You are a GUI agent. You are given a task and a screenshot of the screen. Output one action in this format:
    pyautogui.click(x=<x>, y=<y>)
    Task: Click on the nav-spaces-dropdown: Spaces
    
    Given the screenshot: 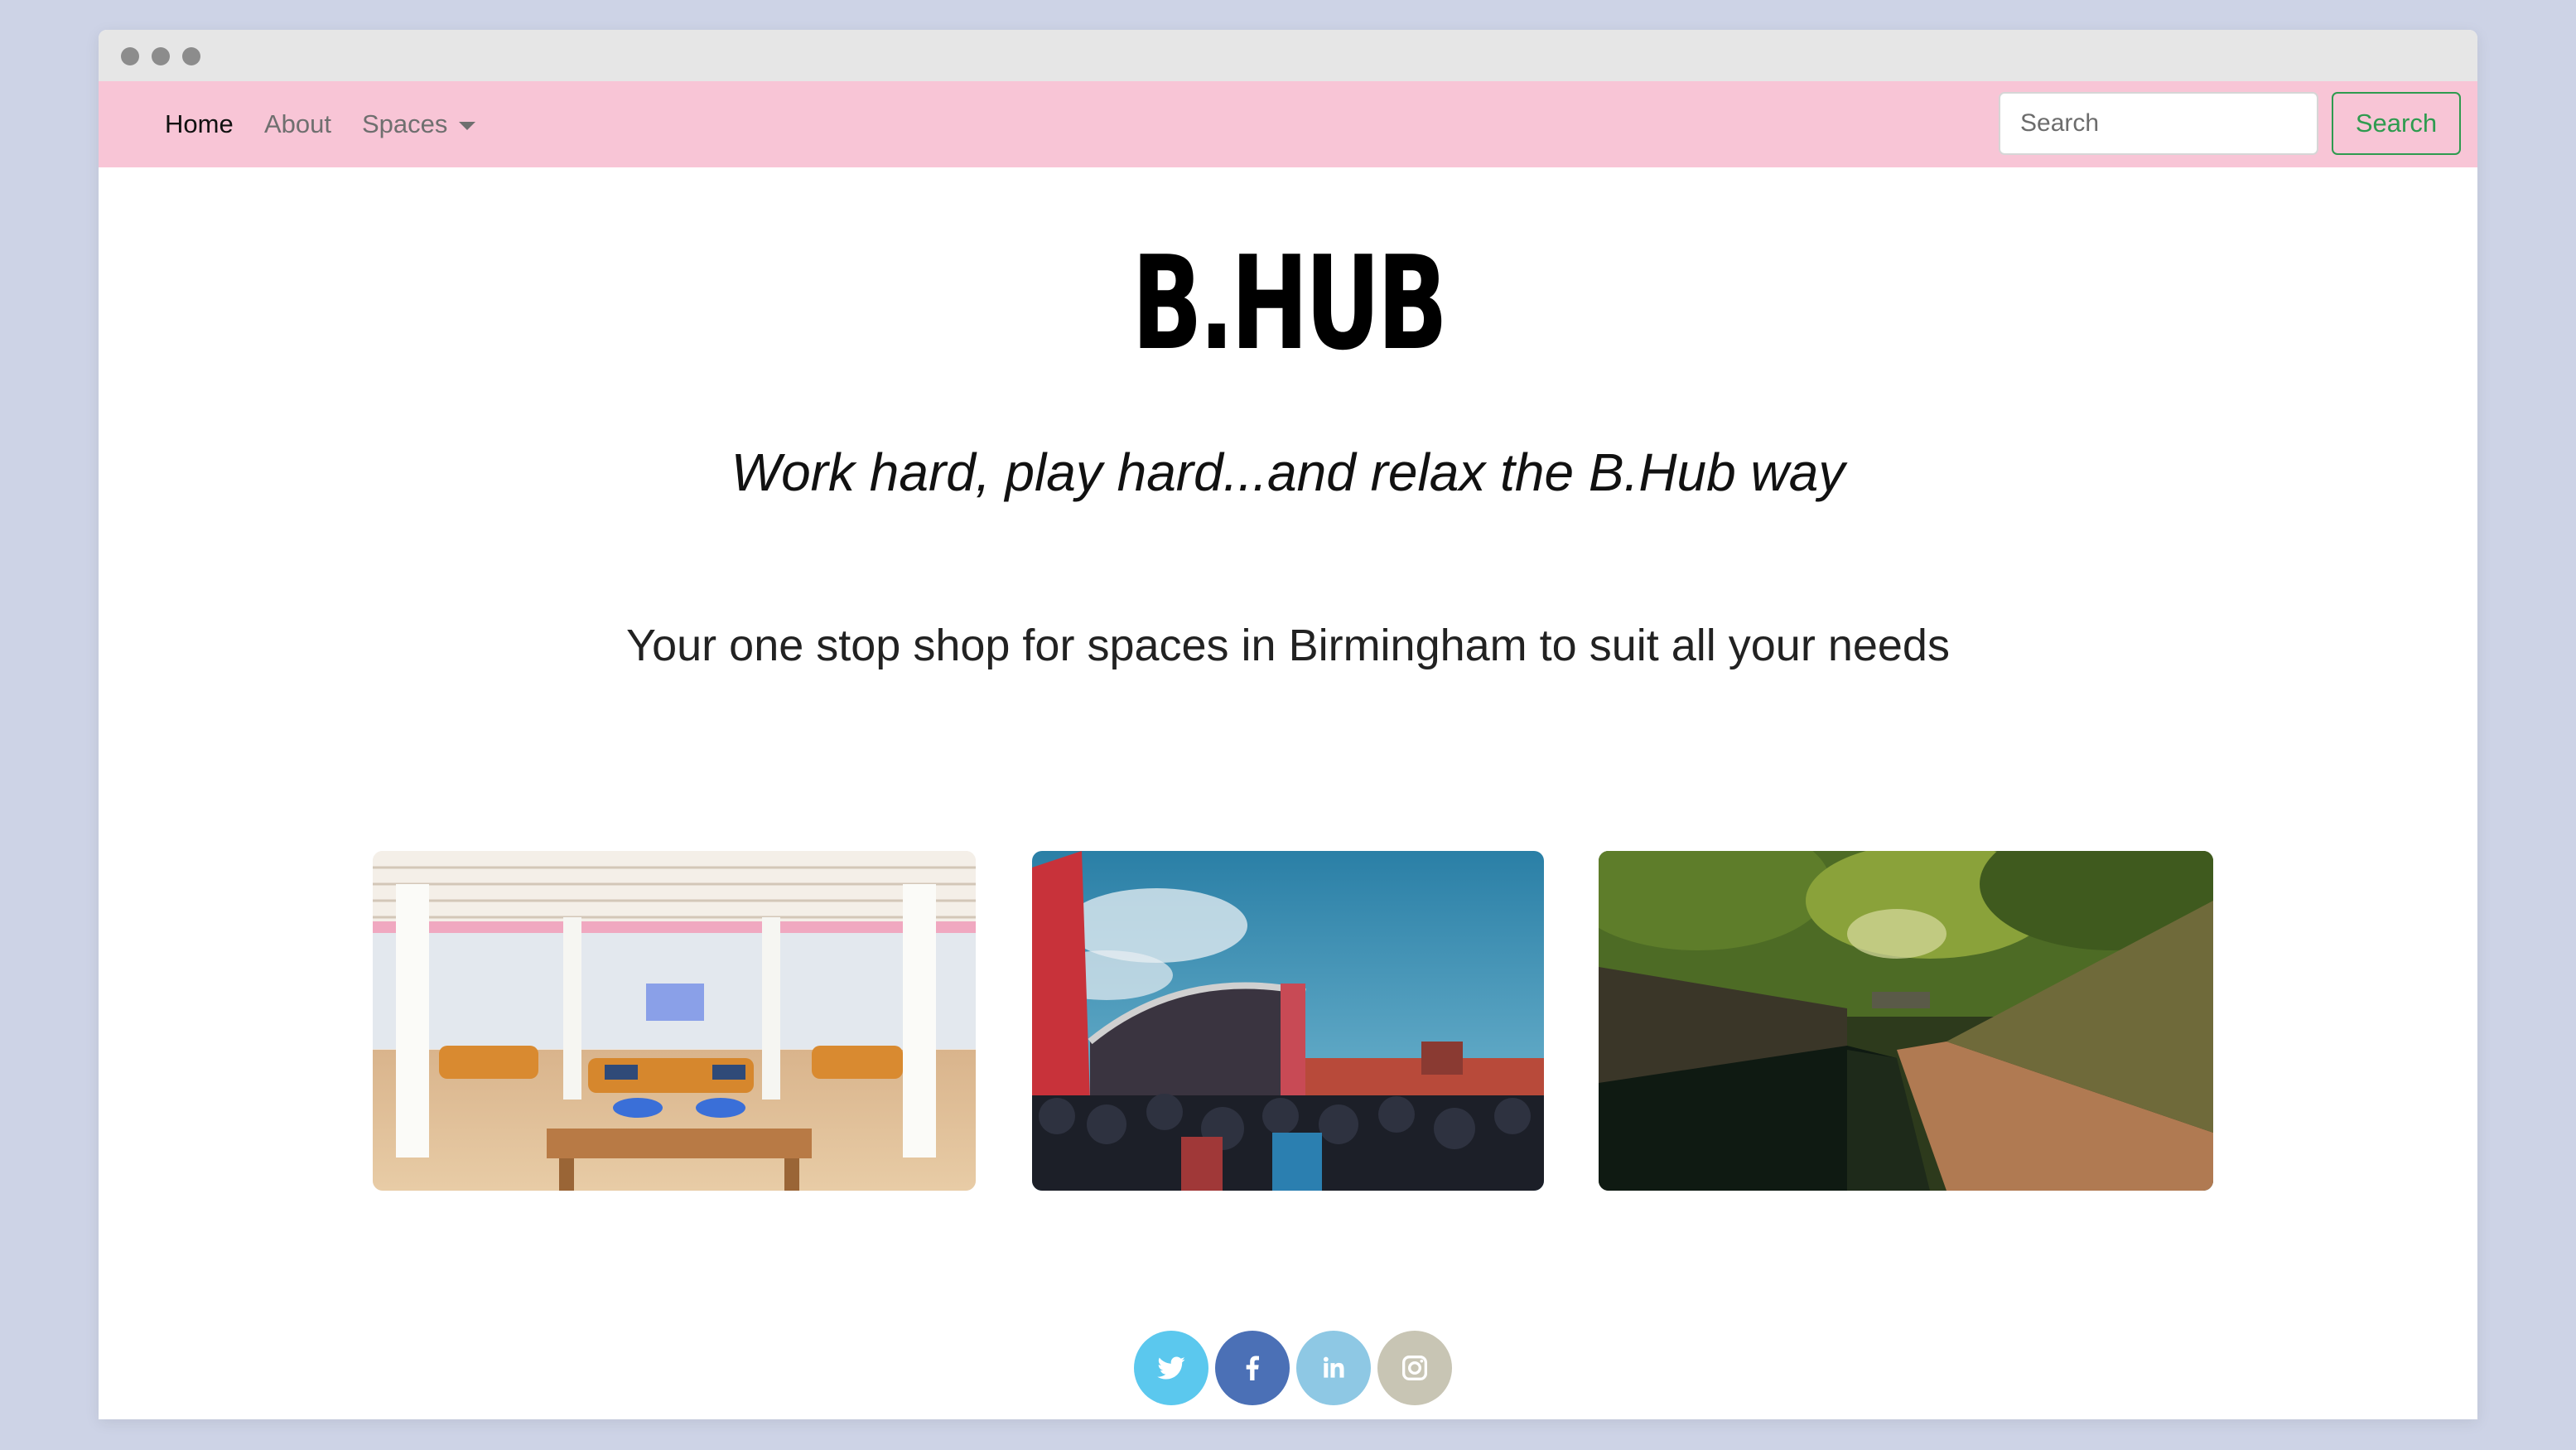 What is the action you would take?
    pyautogui.click(x=419, y=124)
    